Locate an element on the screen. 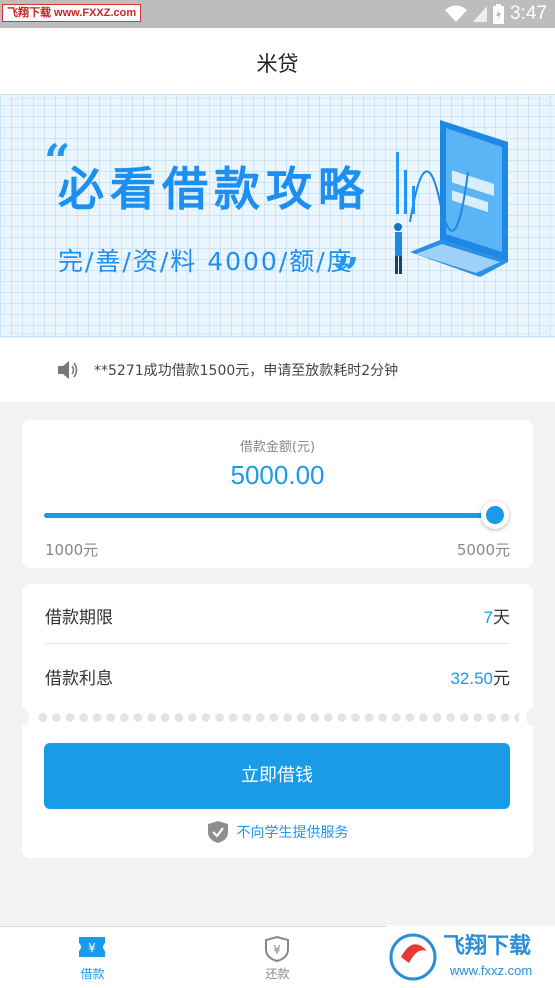  interest-unit: 元 is located at coordinates (501, 679).